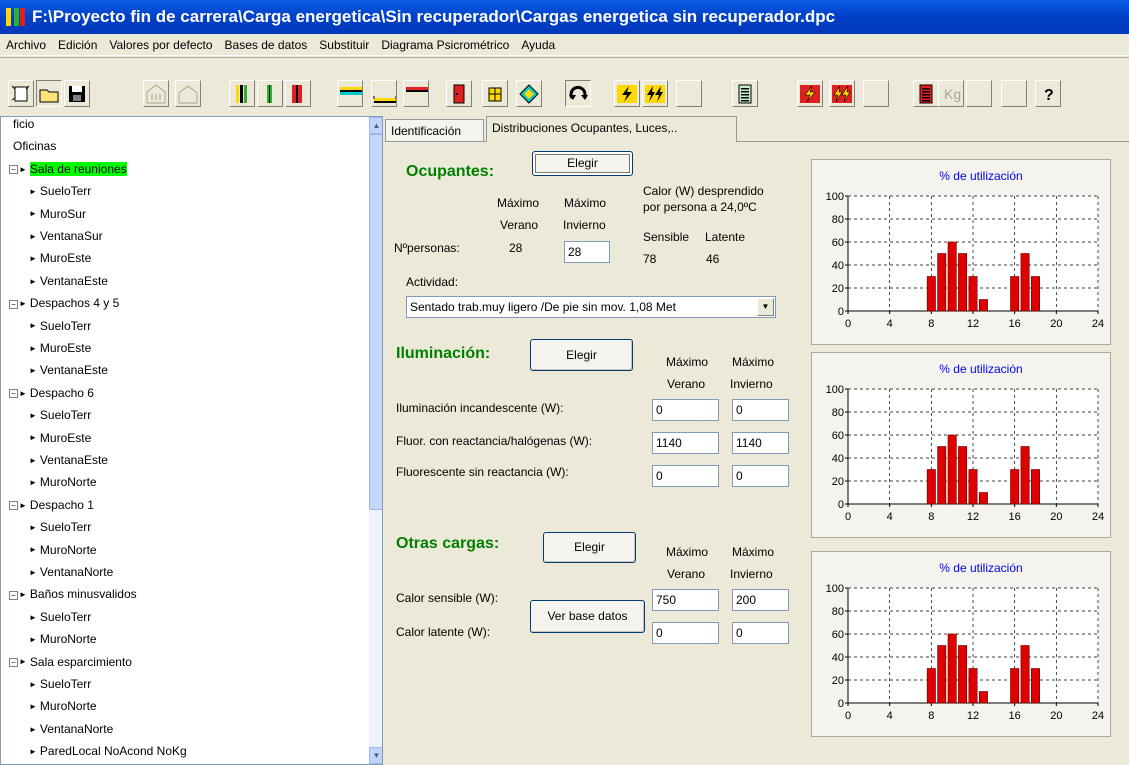  Describe the element at coordinates (582, 163) in the screenshot. I see `ocupantes-elegir-button: Elegir` at that location.